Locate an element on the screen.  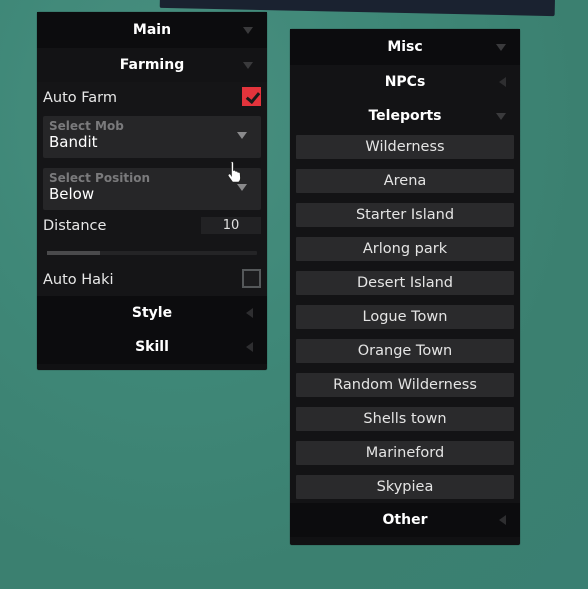
main-section-header: Main is located at coordinates (152, 30).